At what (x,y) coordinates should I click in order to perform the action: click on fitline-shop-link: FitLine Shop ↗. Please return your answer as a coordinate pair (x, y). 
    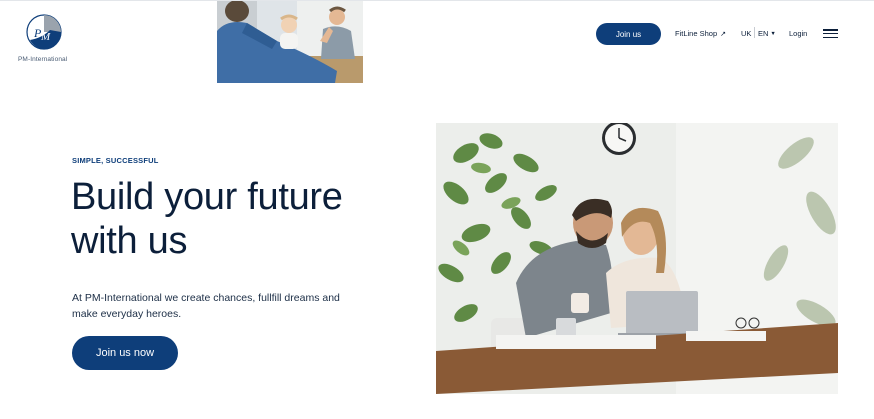
    Looking at the image, I should click on (700, 33).